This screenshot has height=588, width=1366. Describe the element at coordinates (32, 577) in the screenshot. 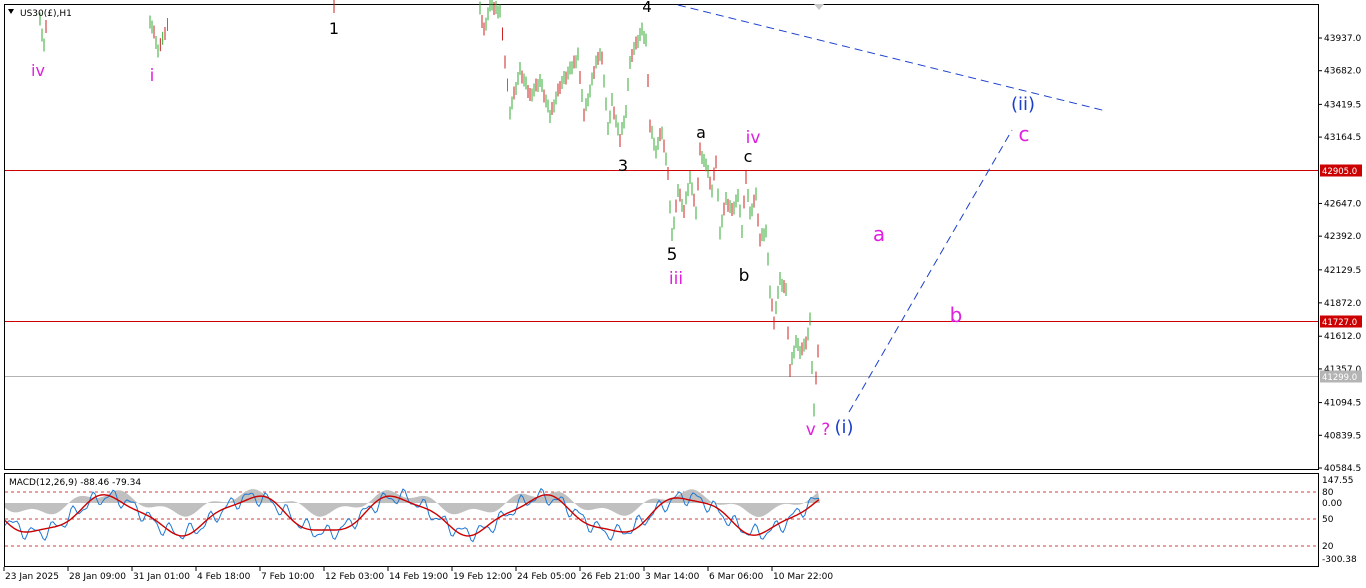

I see `time-tick-label-0: 23 Jan 2025` at that location.